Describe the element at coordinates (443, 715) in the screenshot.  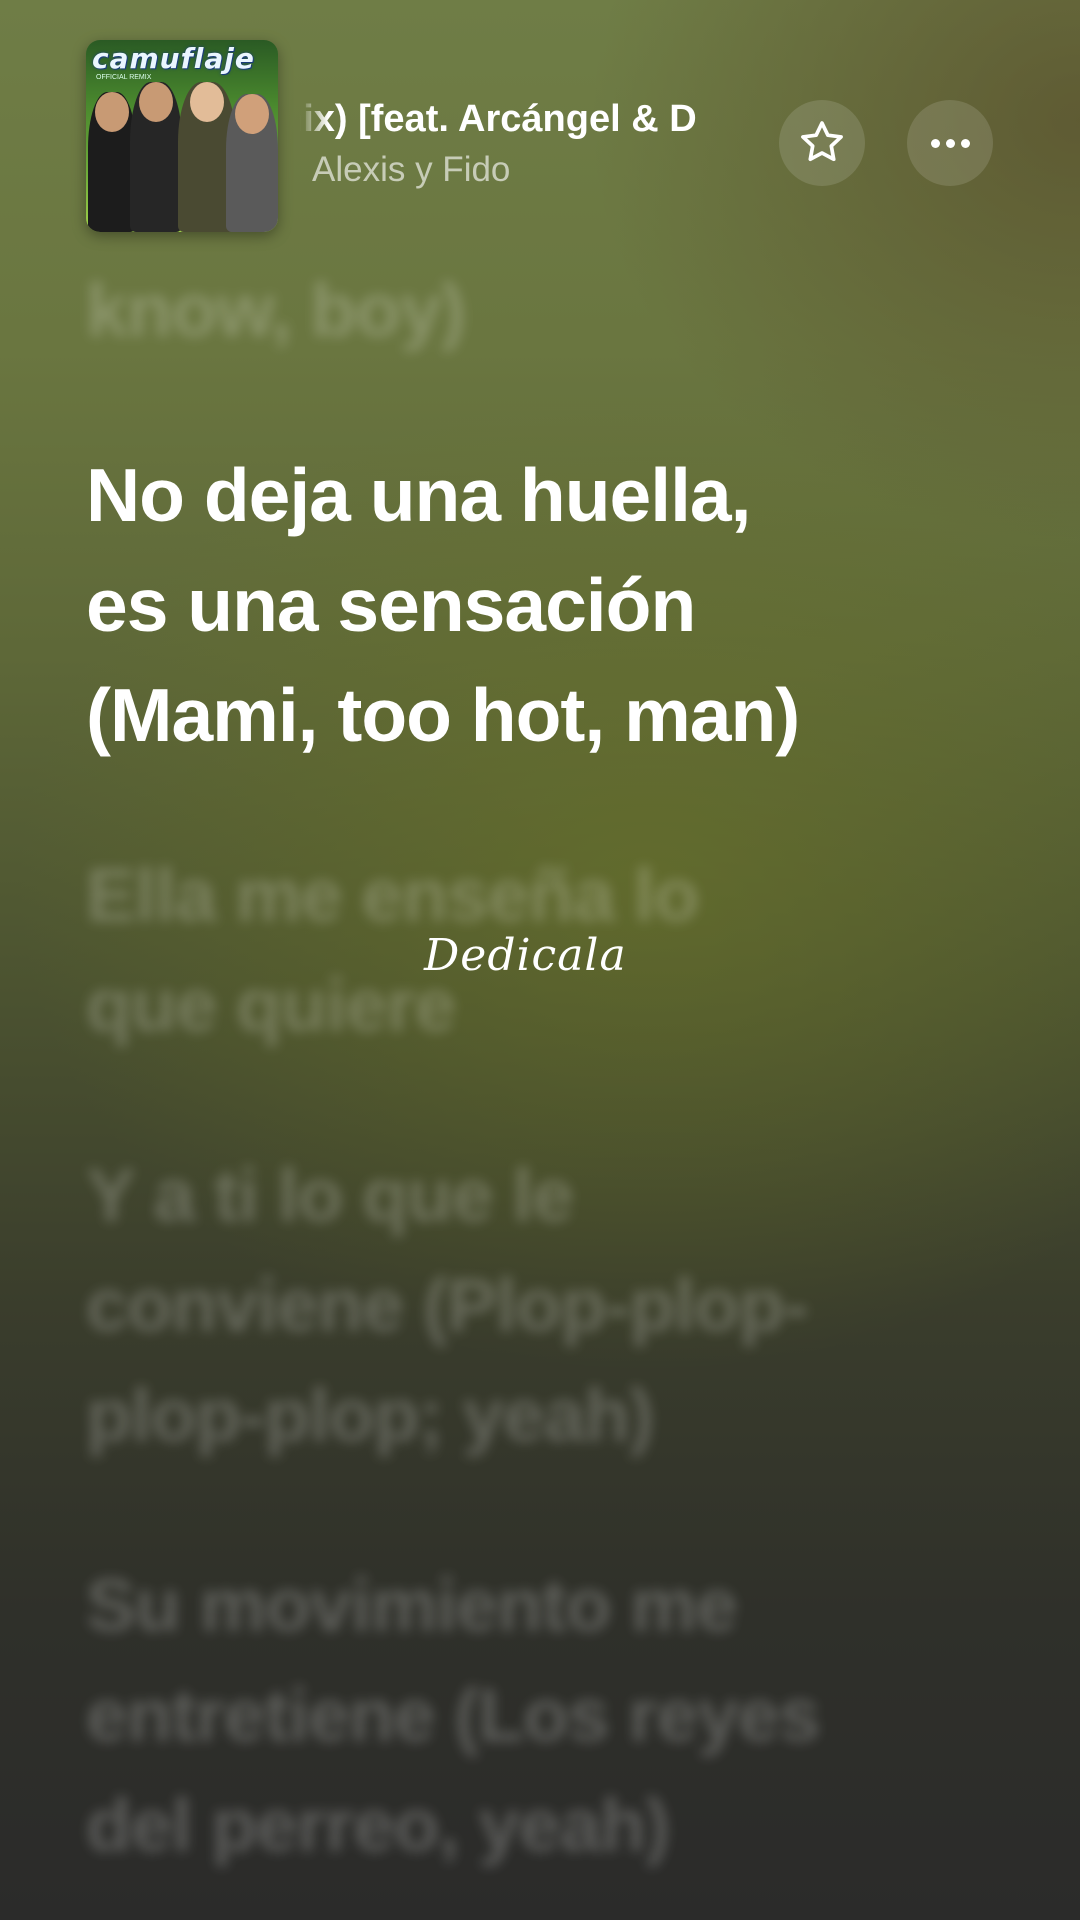
I see `lyric-text: (Mami, too hot, man)` at that location.